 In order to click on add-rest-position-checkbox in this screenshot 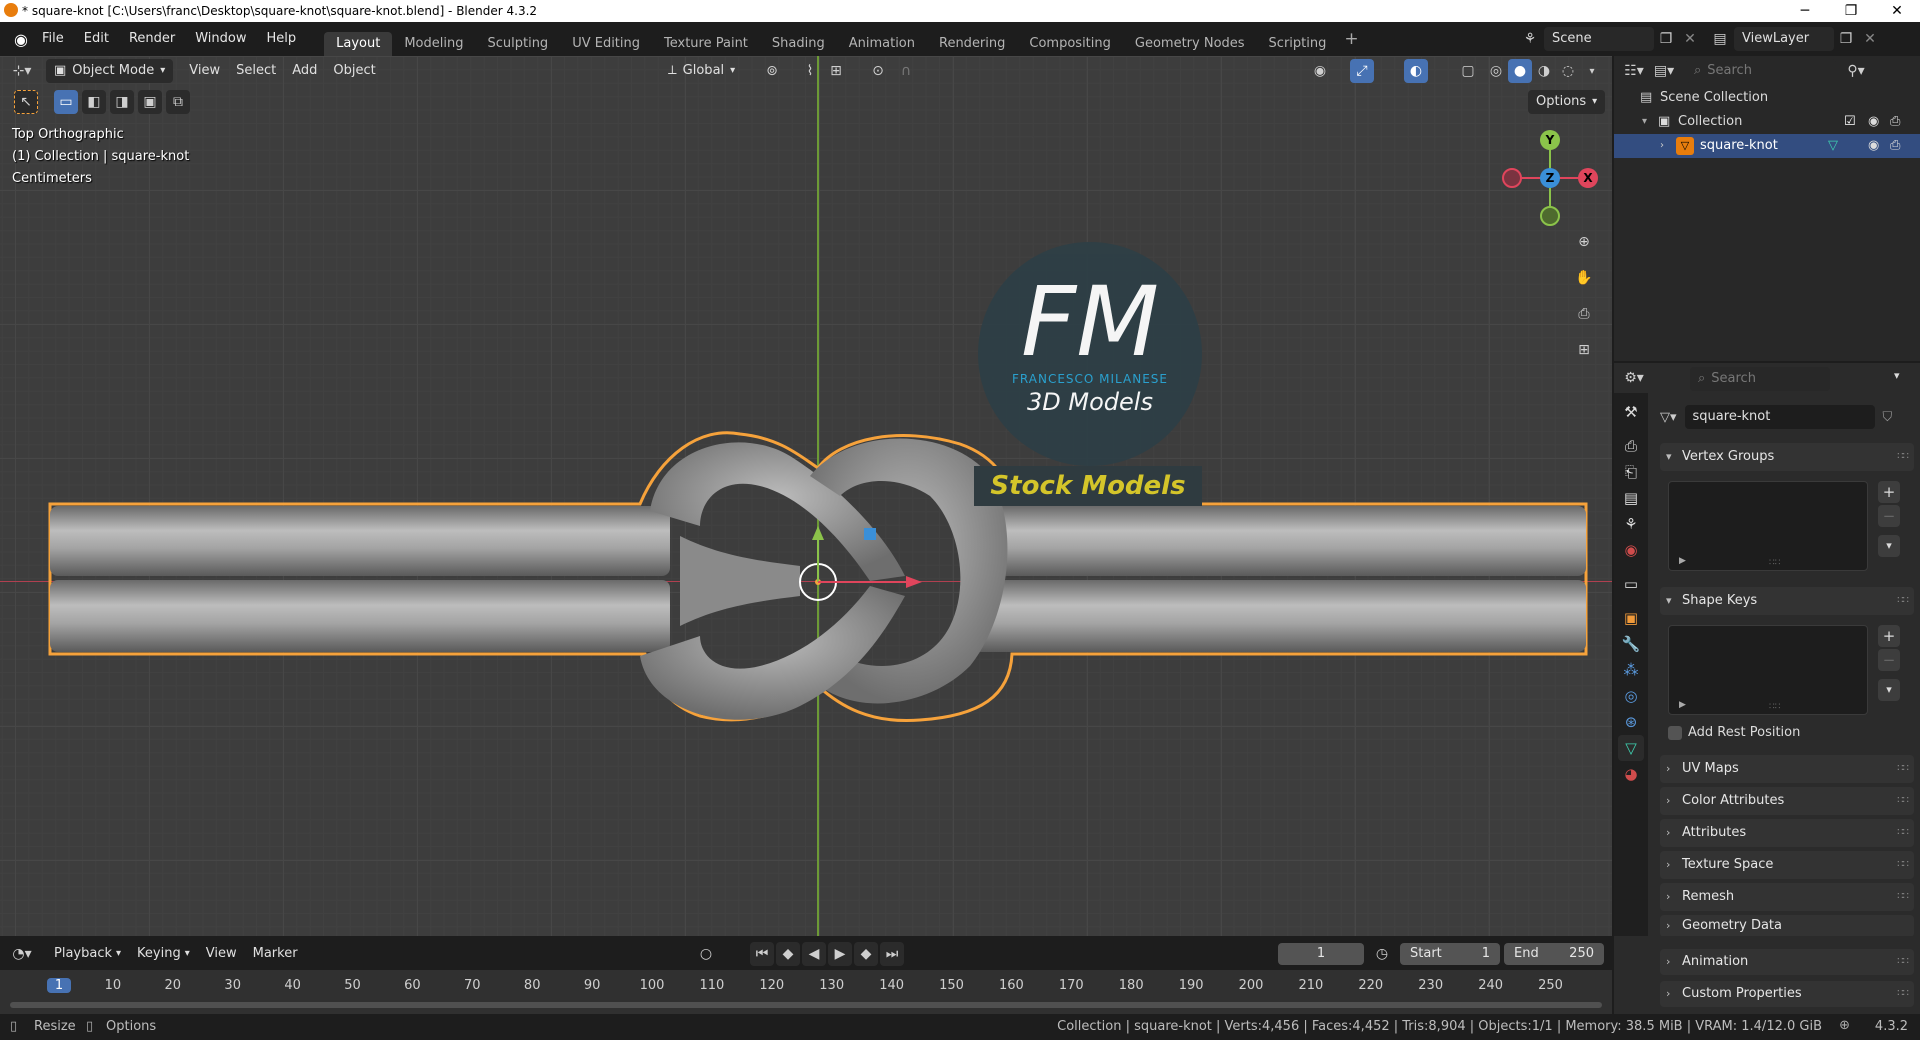, I will do `click(1675, 732)`.